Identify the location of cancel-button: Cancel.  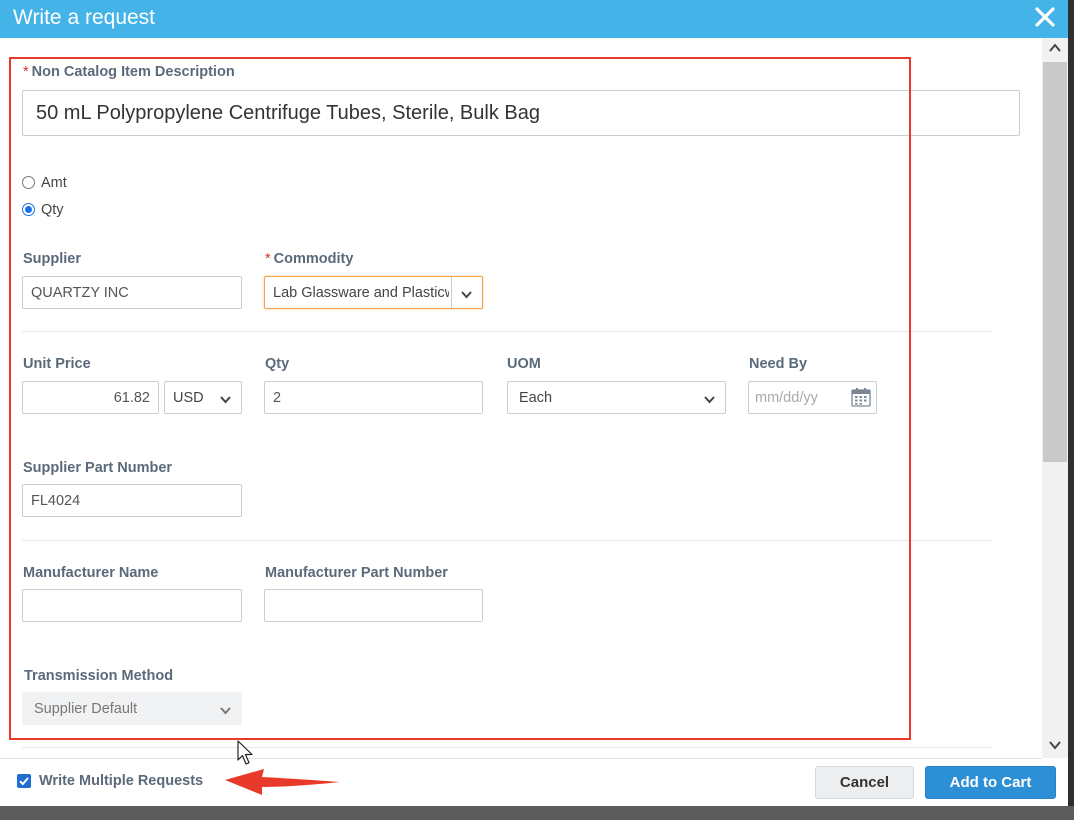
(864, 782).